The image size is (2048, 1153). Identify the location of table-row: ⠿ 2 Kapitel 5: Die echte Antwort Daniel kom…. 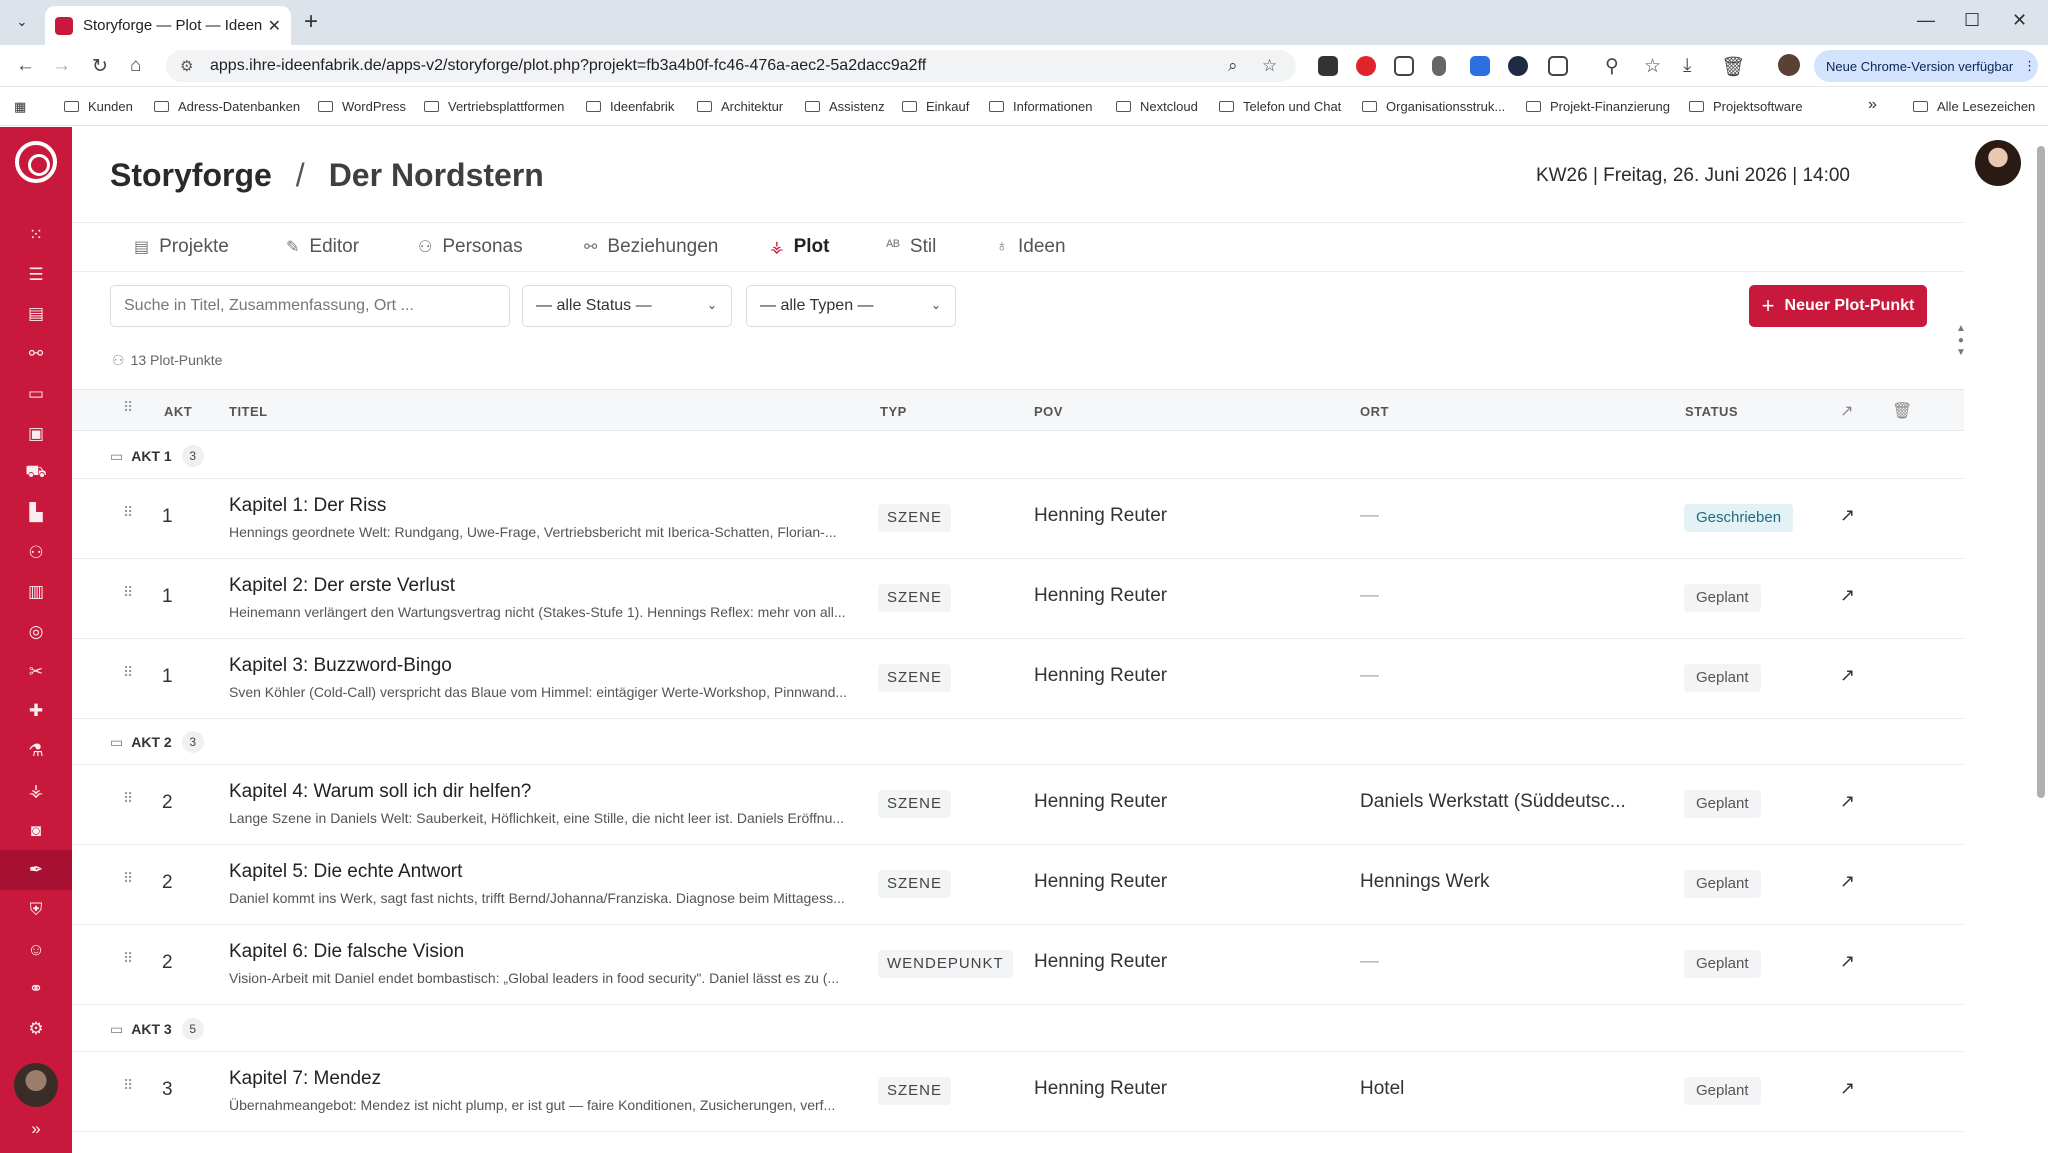
(1018, 885).